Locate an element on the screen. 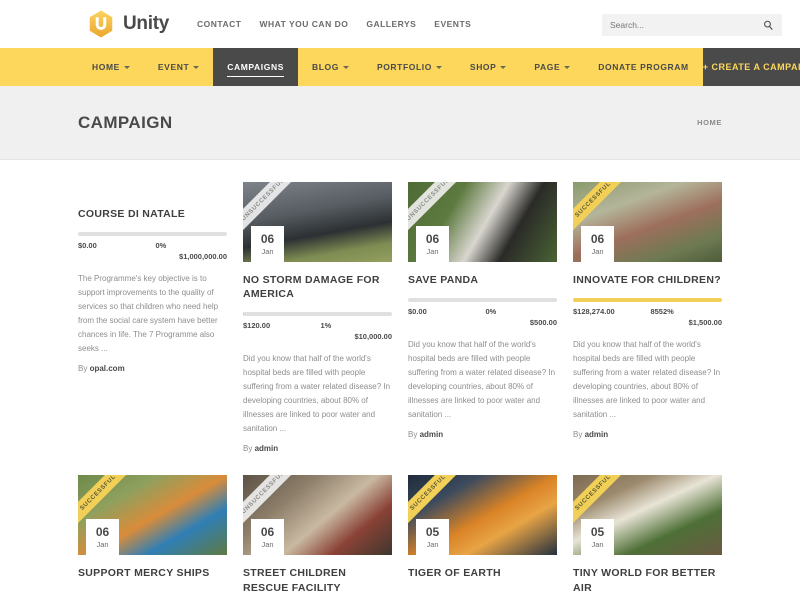 The width and height of the screenshot is (800, 600). page-header-bar: CAMPAIGN HOME is located at coordinates (400, 123).